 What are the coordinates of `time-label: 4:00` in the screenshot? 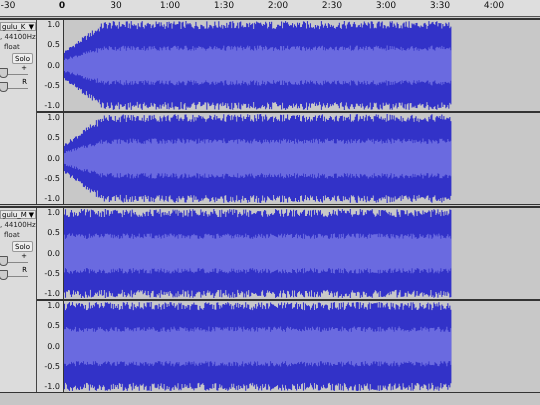 It's located at (494, 6).